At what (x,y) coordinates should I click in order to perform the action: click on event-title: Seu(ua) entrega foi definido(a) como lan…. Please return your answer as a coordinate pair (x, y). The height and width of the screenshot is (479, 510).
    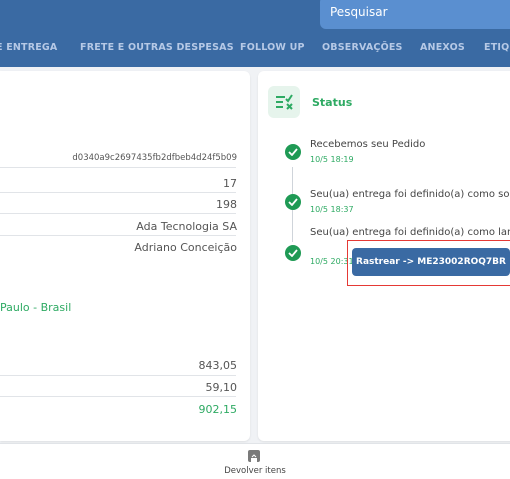
    Looking at the image, I should click on (410, 232).